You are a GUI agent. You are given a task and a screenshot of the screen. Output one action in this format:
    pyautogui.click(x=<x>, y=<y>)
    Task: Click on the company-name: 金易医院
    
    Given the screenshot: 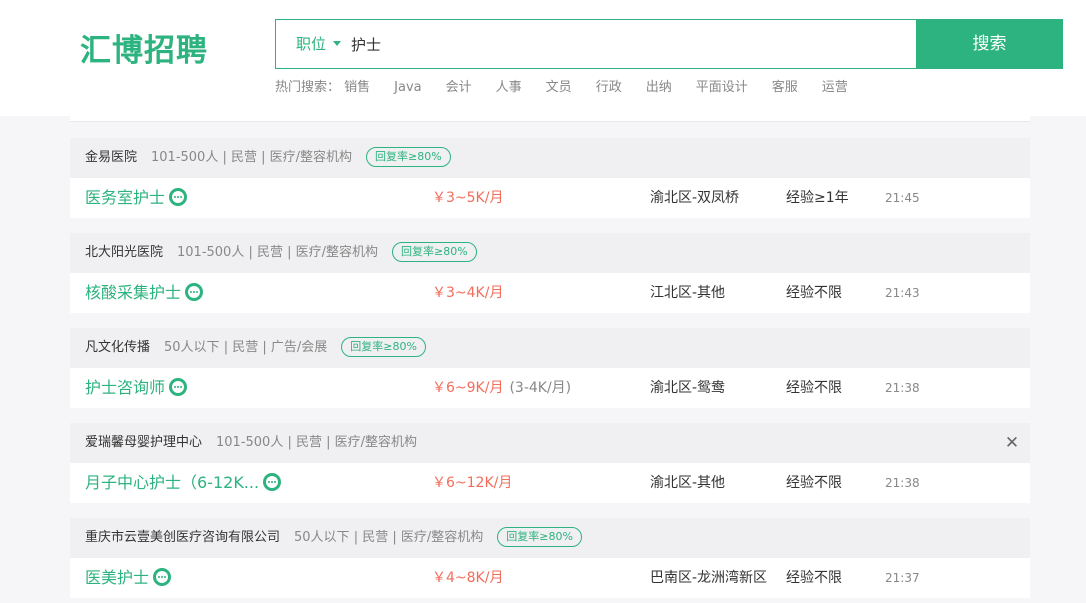 What is the action you would take?
    pyautogui.click(x=111, y=157)
    